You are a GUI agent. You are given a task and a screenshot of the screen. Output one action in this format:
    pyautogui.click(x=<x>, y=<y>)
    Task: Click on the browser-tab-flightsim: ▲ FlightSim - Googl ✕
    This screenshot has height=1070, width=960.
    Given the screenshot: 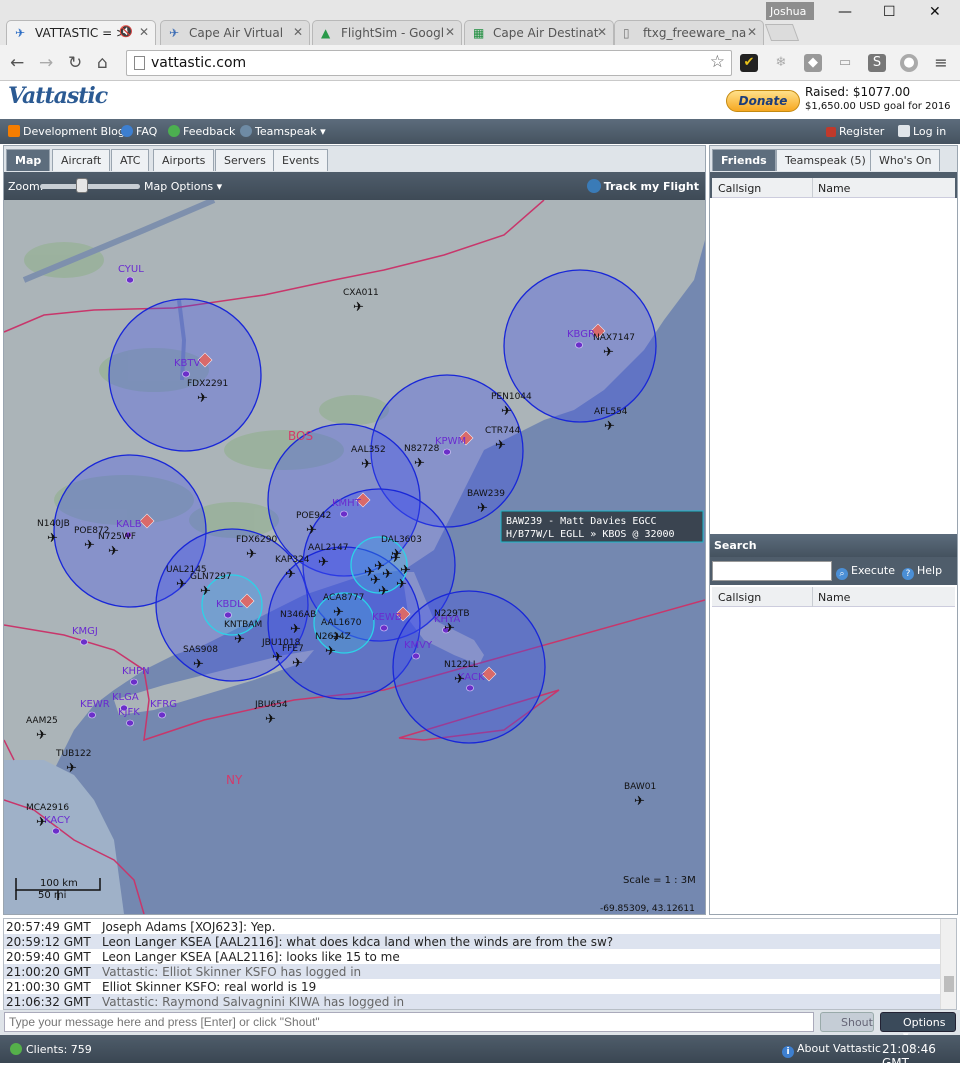 What is the action you would take?
    pyautogui.click(x=387, y=32)
    